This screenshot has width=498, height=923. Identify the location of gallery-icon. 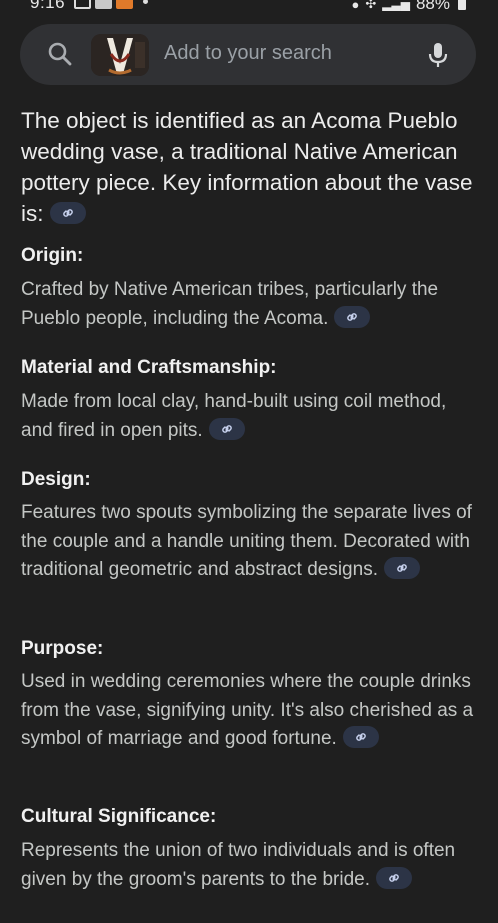
(82, 4).